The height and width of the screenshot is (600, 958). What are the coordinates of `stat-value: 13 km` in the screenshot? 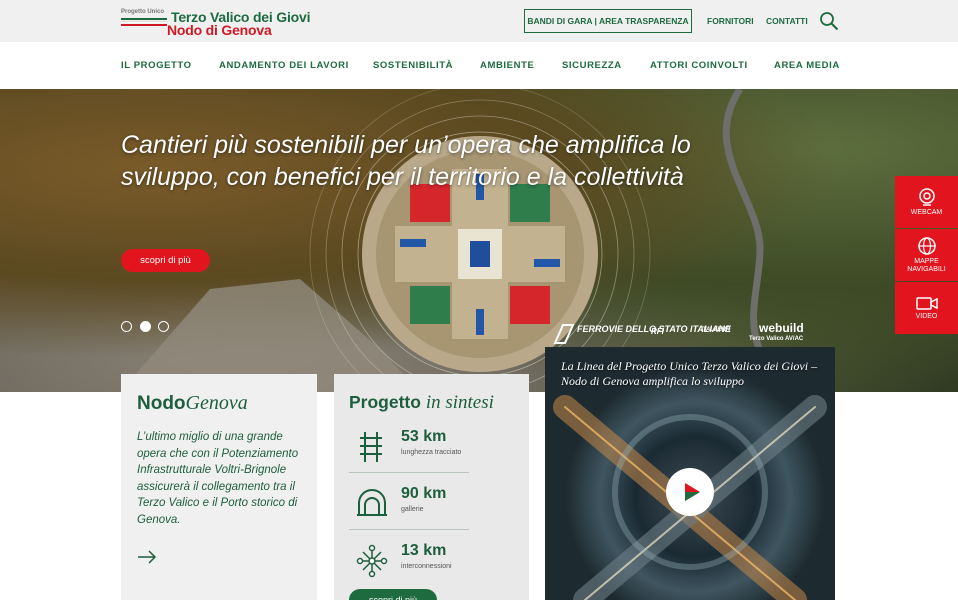 It's located at (424, 550).